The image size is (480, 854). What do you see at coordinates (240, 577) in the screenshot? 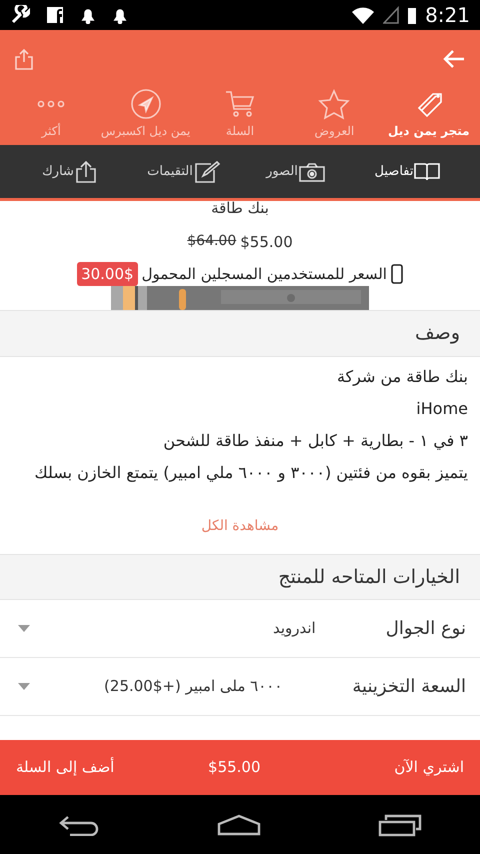
I see `section-header: الخيارات المتاحه للمنتج` at bounding box center [240, 577].